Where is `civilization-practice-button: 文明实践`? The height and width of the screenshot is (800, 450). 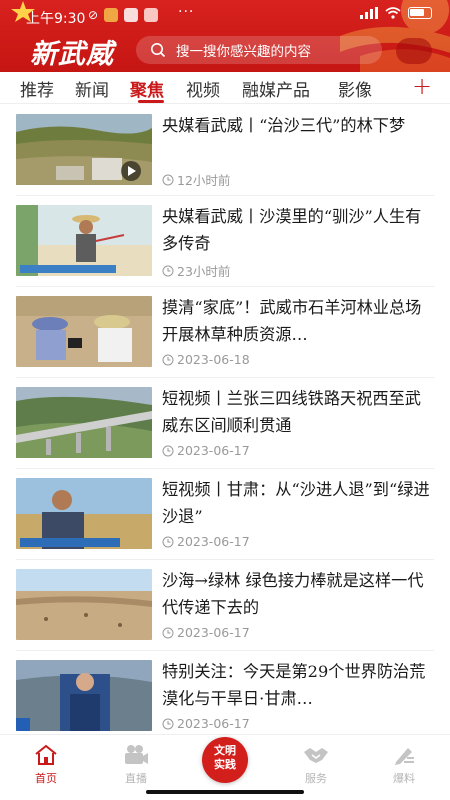 civilization-practice-button: 文明实践 is located at coordinates (225, 760).